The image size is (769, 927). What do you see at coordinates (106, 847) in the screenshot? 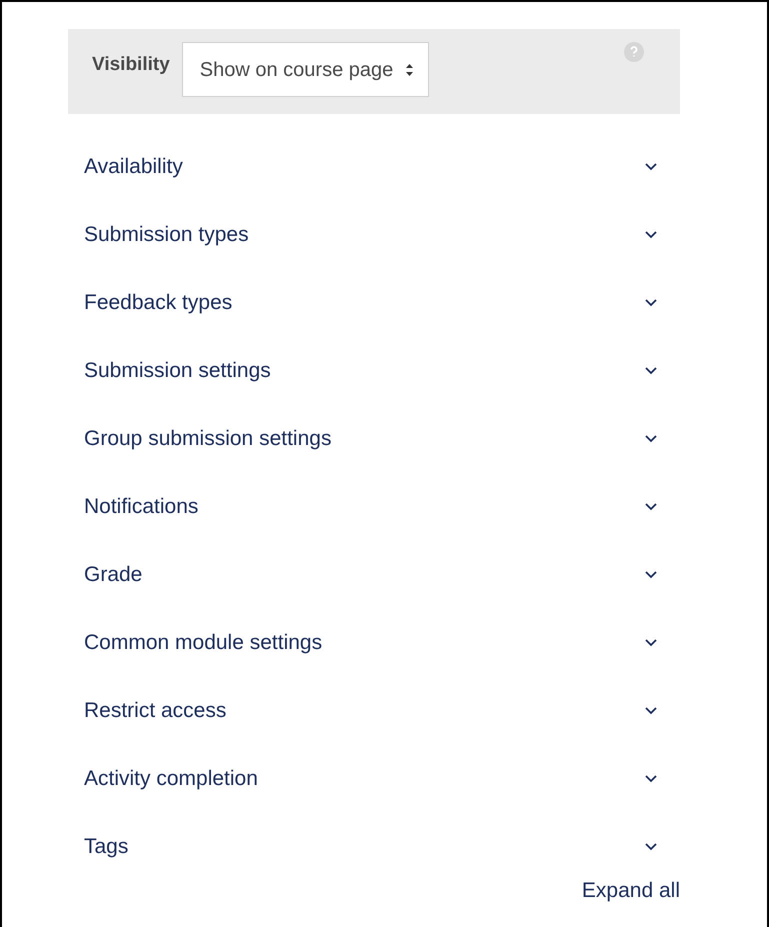
I see `section-header: Tags` at bounding box center [106, 847].